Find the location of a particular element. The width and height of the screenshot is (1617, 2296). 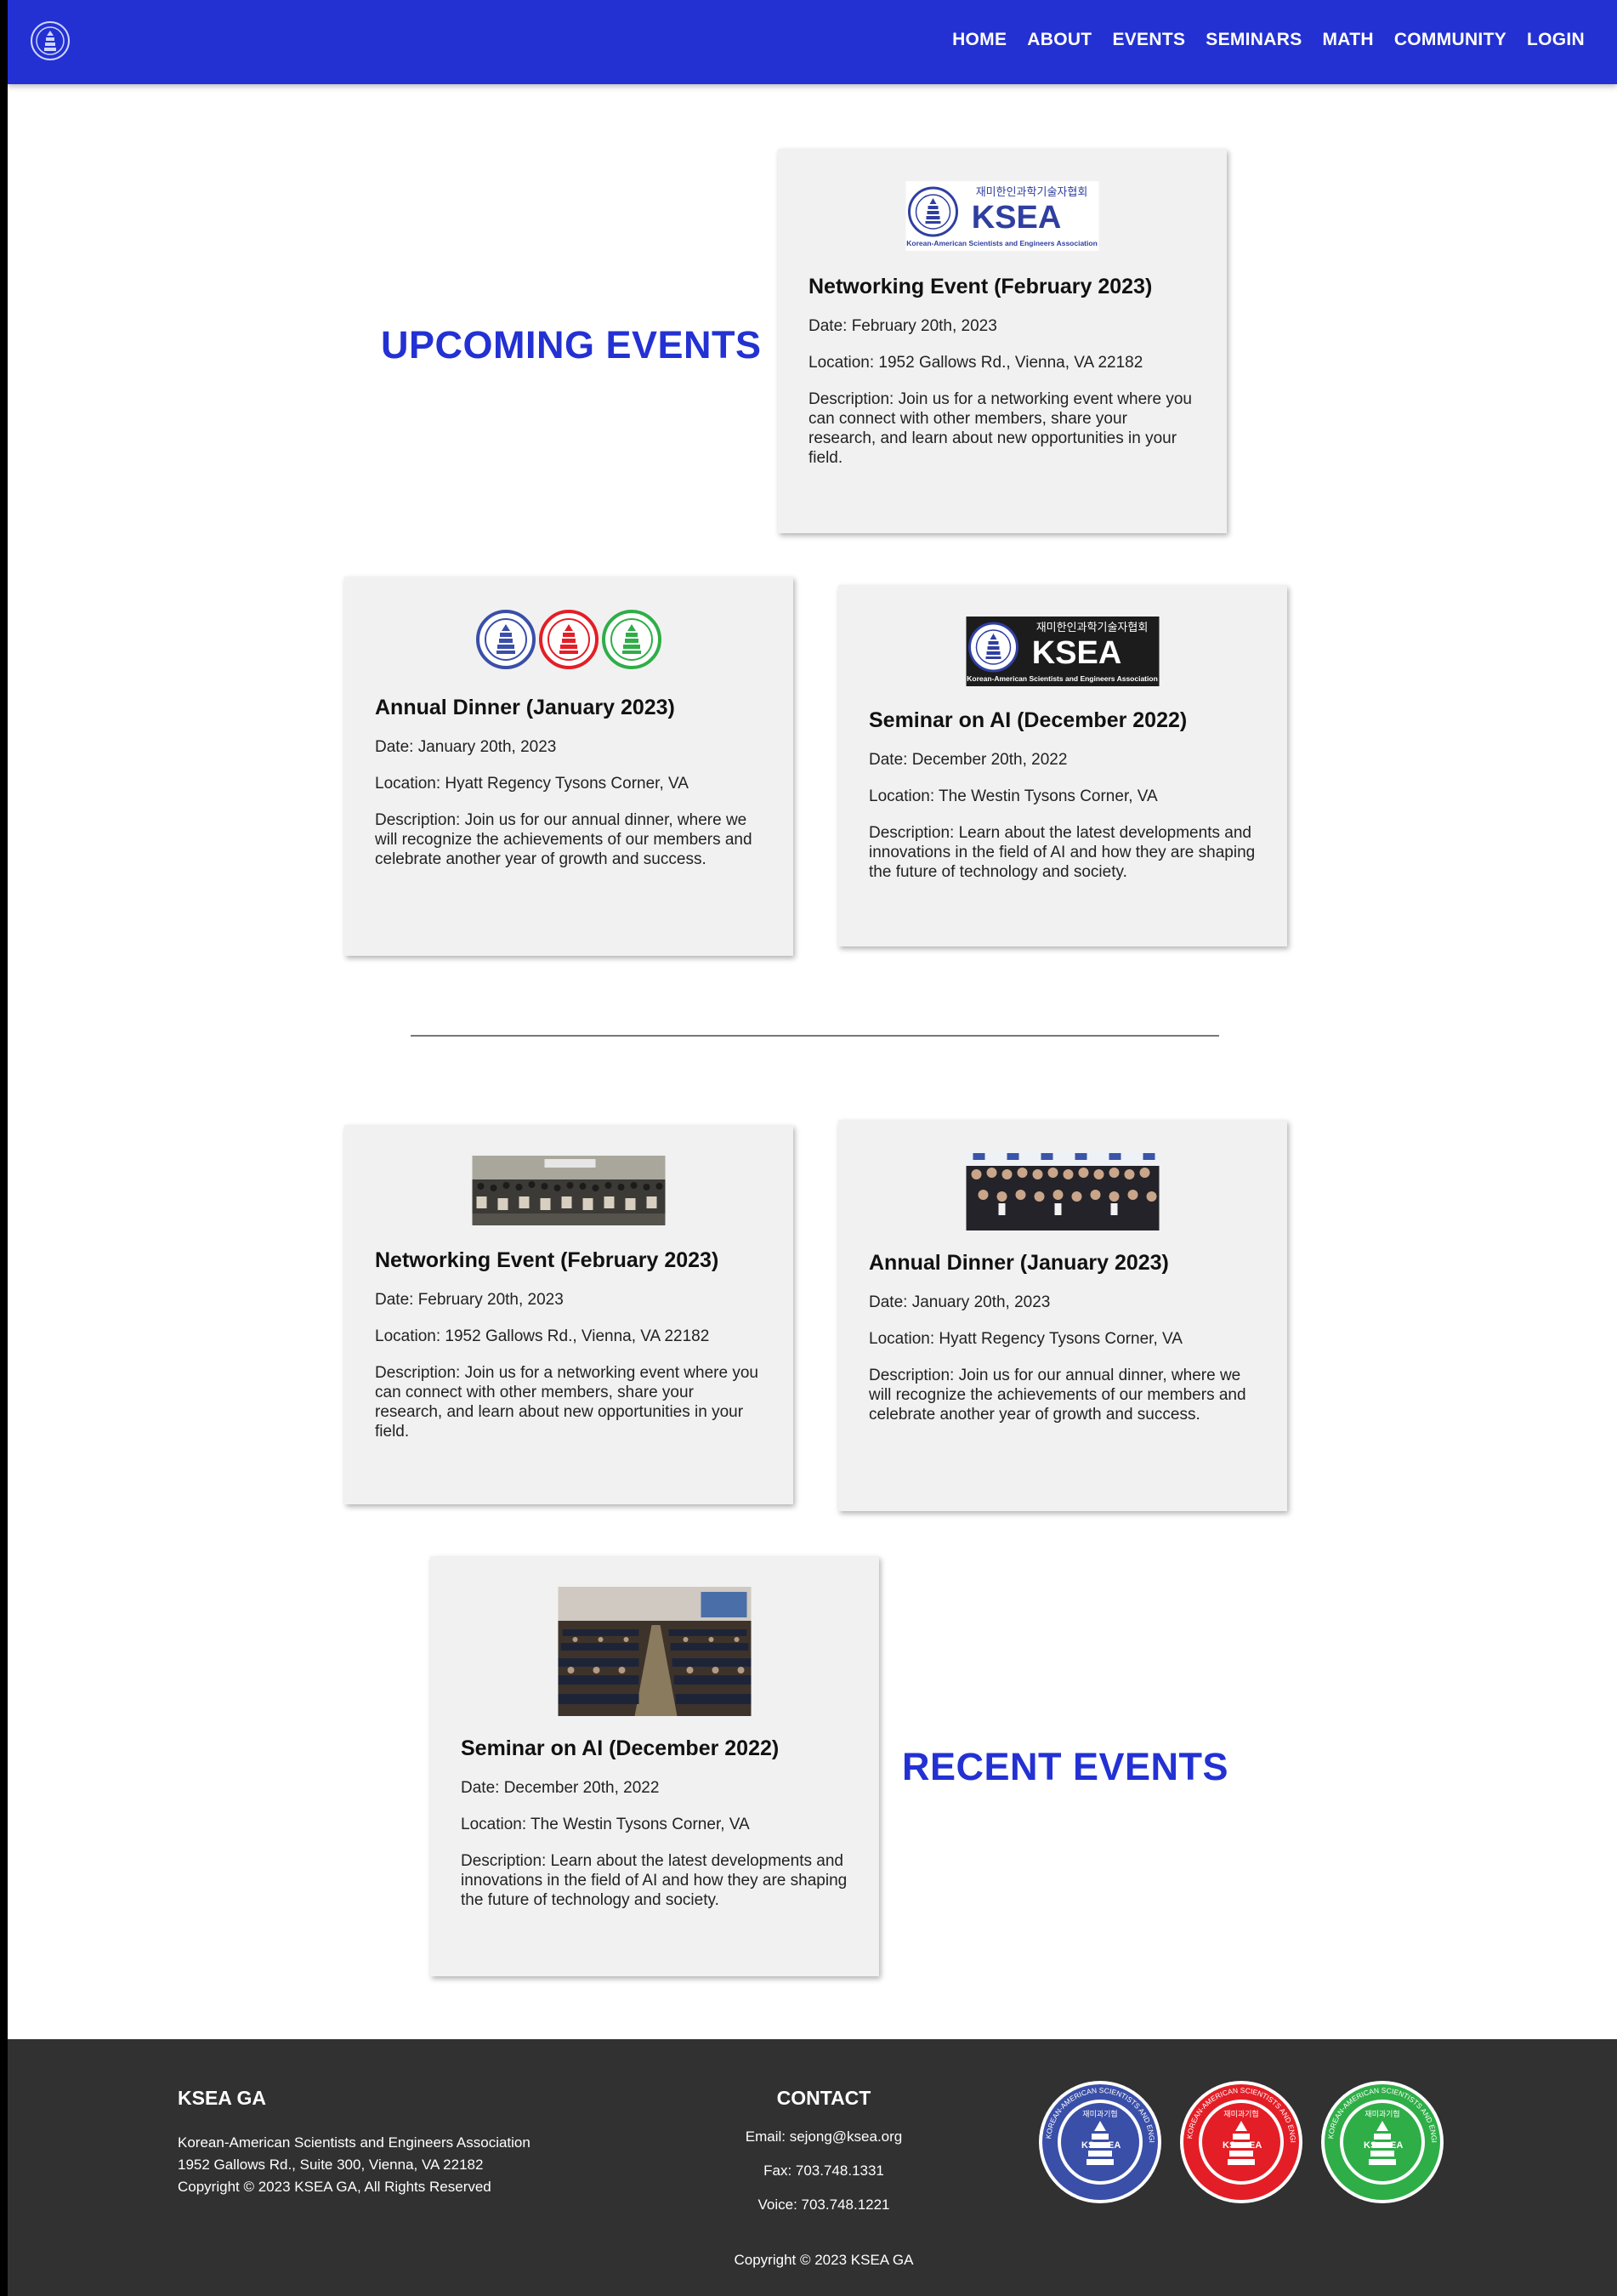

nav-login: LOGIN is located at coordinates (1556, 40).